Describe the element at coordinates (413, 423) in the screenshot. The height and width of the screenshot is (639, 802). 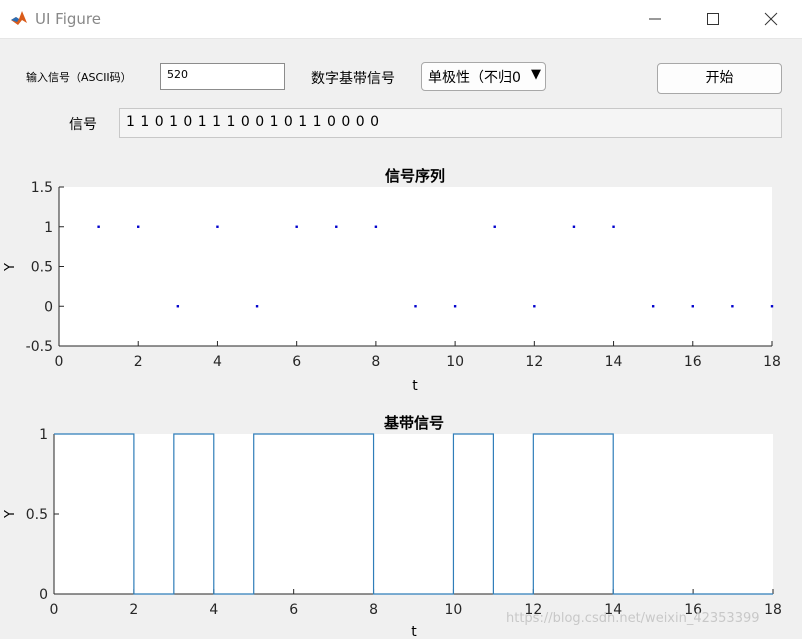
I see `plot2-title: 基带信号` at that location.